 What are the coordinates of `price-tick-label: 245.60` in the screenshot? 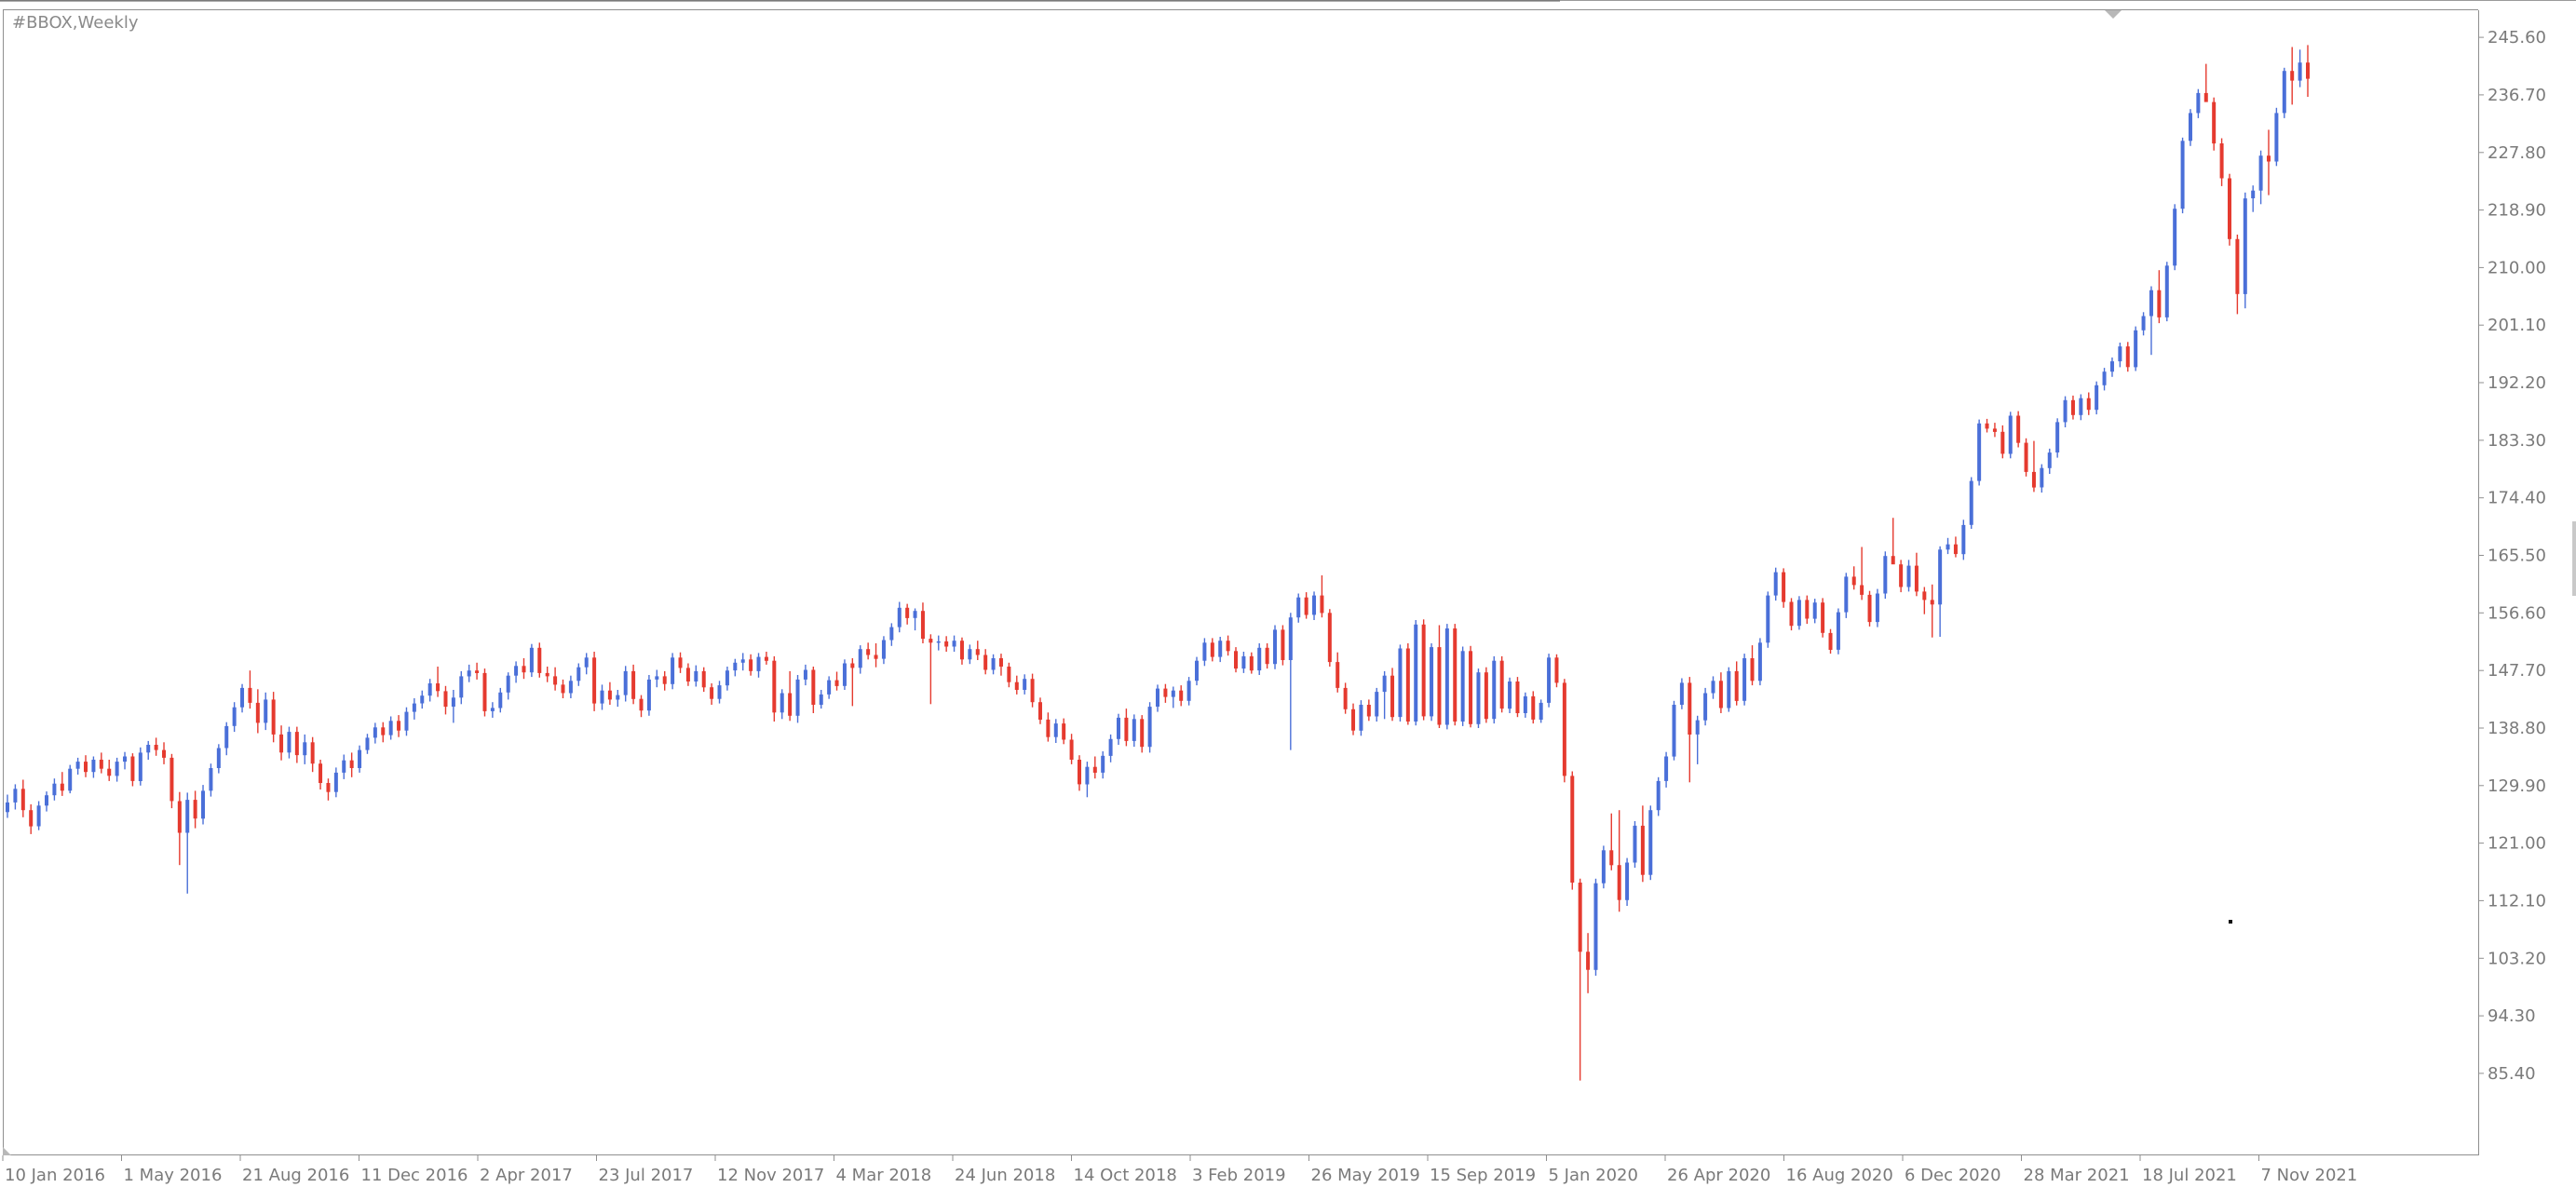 It's located at (2517, 37).